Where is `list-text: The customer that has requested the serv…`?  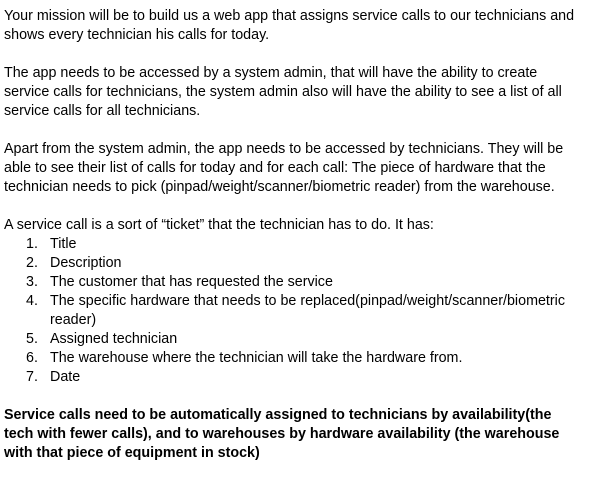 list-text: The customer that has requested the serv… is located at coordinates (191, 282).